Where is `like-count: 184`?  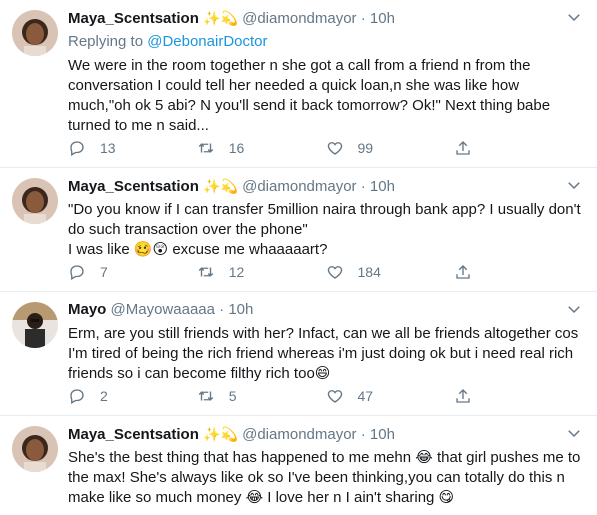
like-count: 184 is located at coordinates (369, 272).